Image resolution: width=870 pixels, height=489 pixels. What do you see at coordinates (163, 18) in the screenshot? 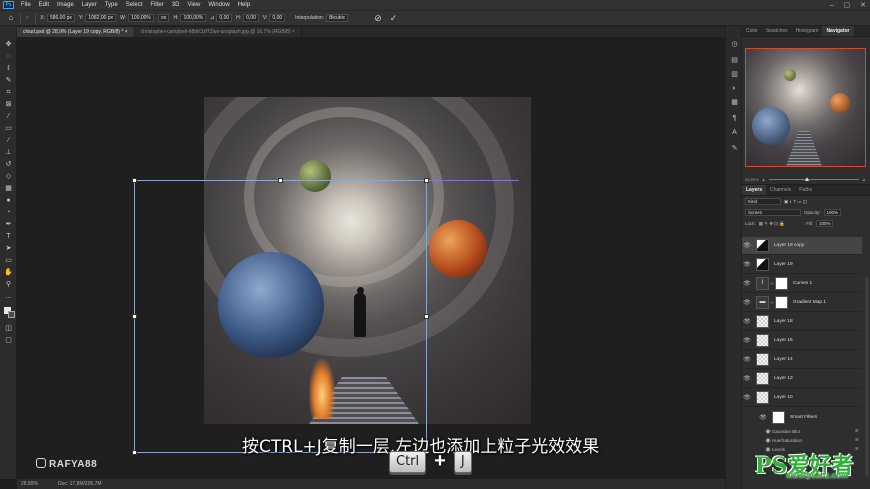
I see `link-proportions-button: oo` at bounding box center [163, 18].